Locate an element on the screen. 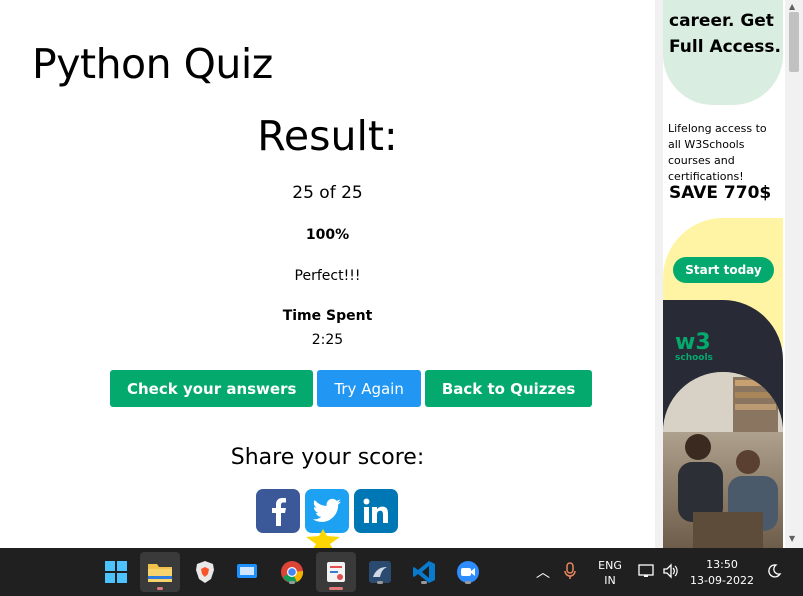 This screenshot has height=596, width=803. linkedin-share-button is located at coordinates (376, 511).